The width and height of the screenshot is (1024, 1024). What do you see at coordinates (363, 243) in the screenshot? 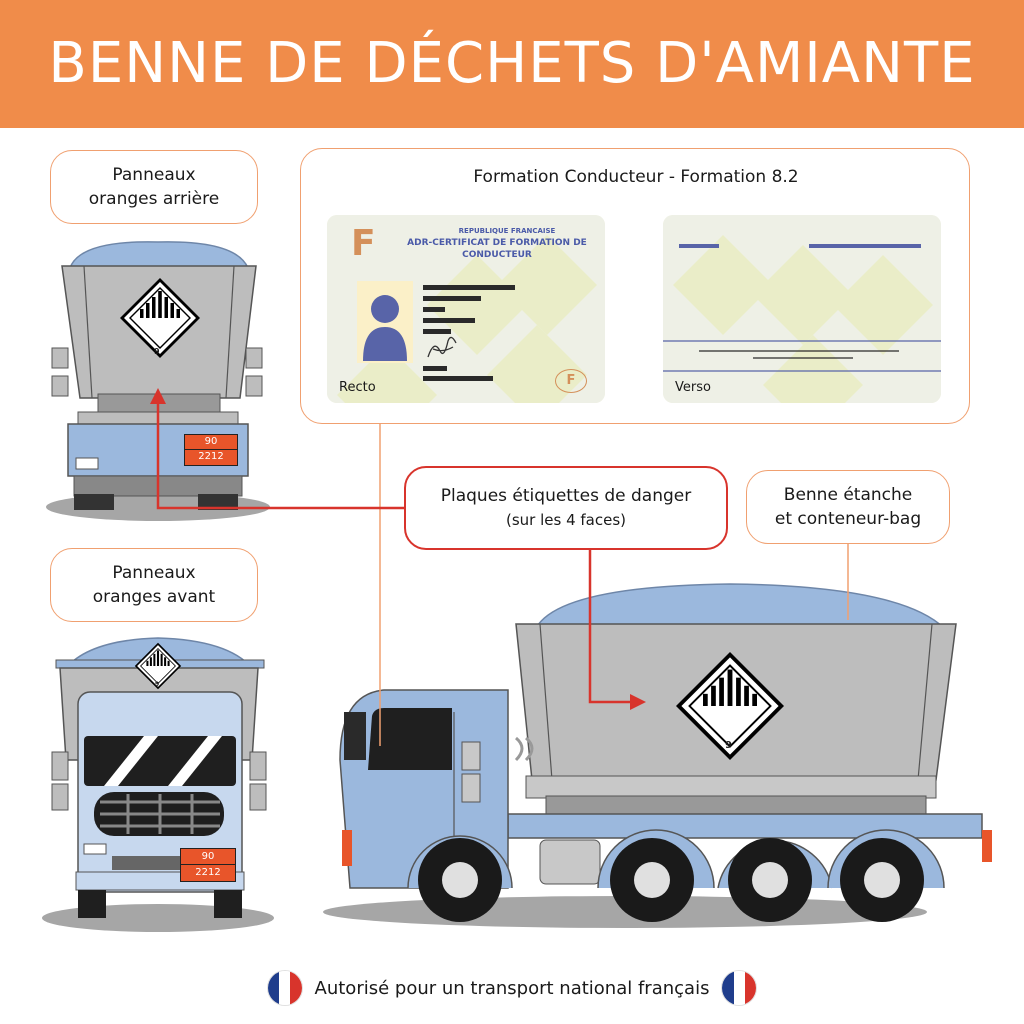
I see `card-recto-letter: F` at bounding box center [363, 243].